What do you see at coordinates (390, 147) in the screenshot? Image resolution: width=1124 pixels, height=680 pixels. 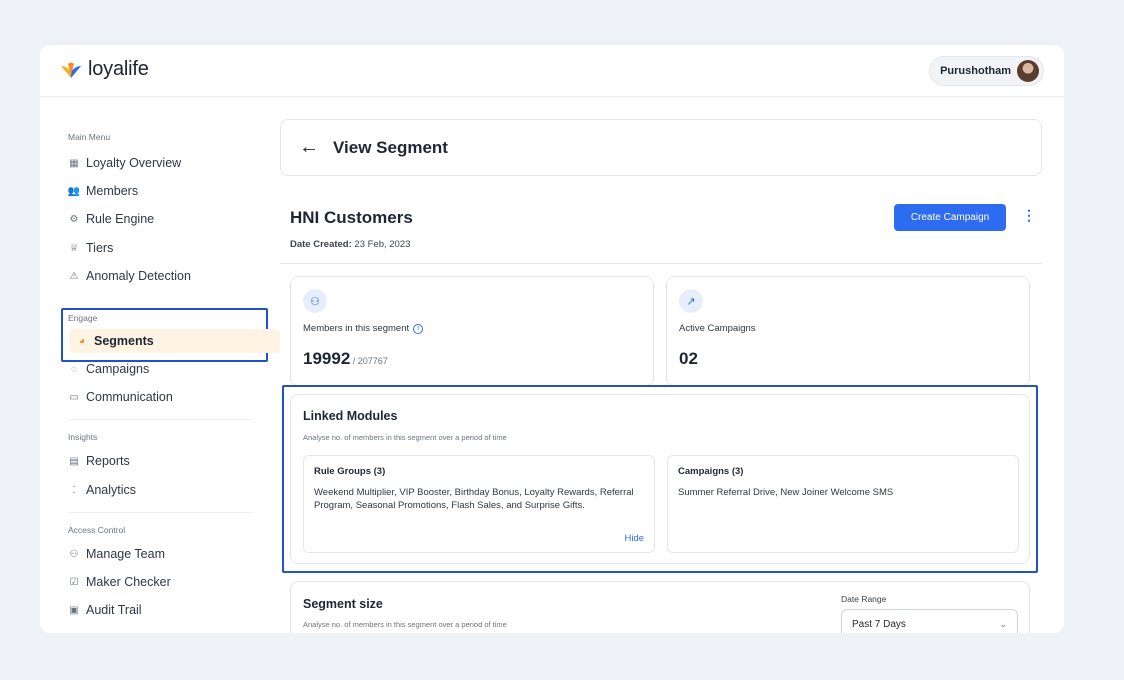 I see `page-title: View Segment` at bounding box center [390, 147].